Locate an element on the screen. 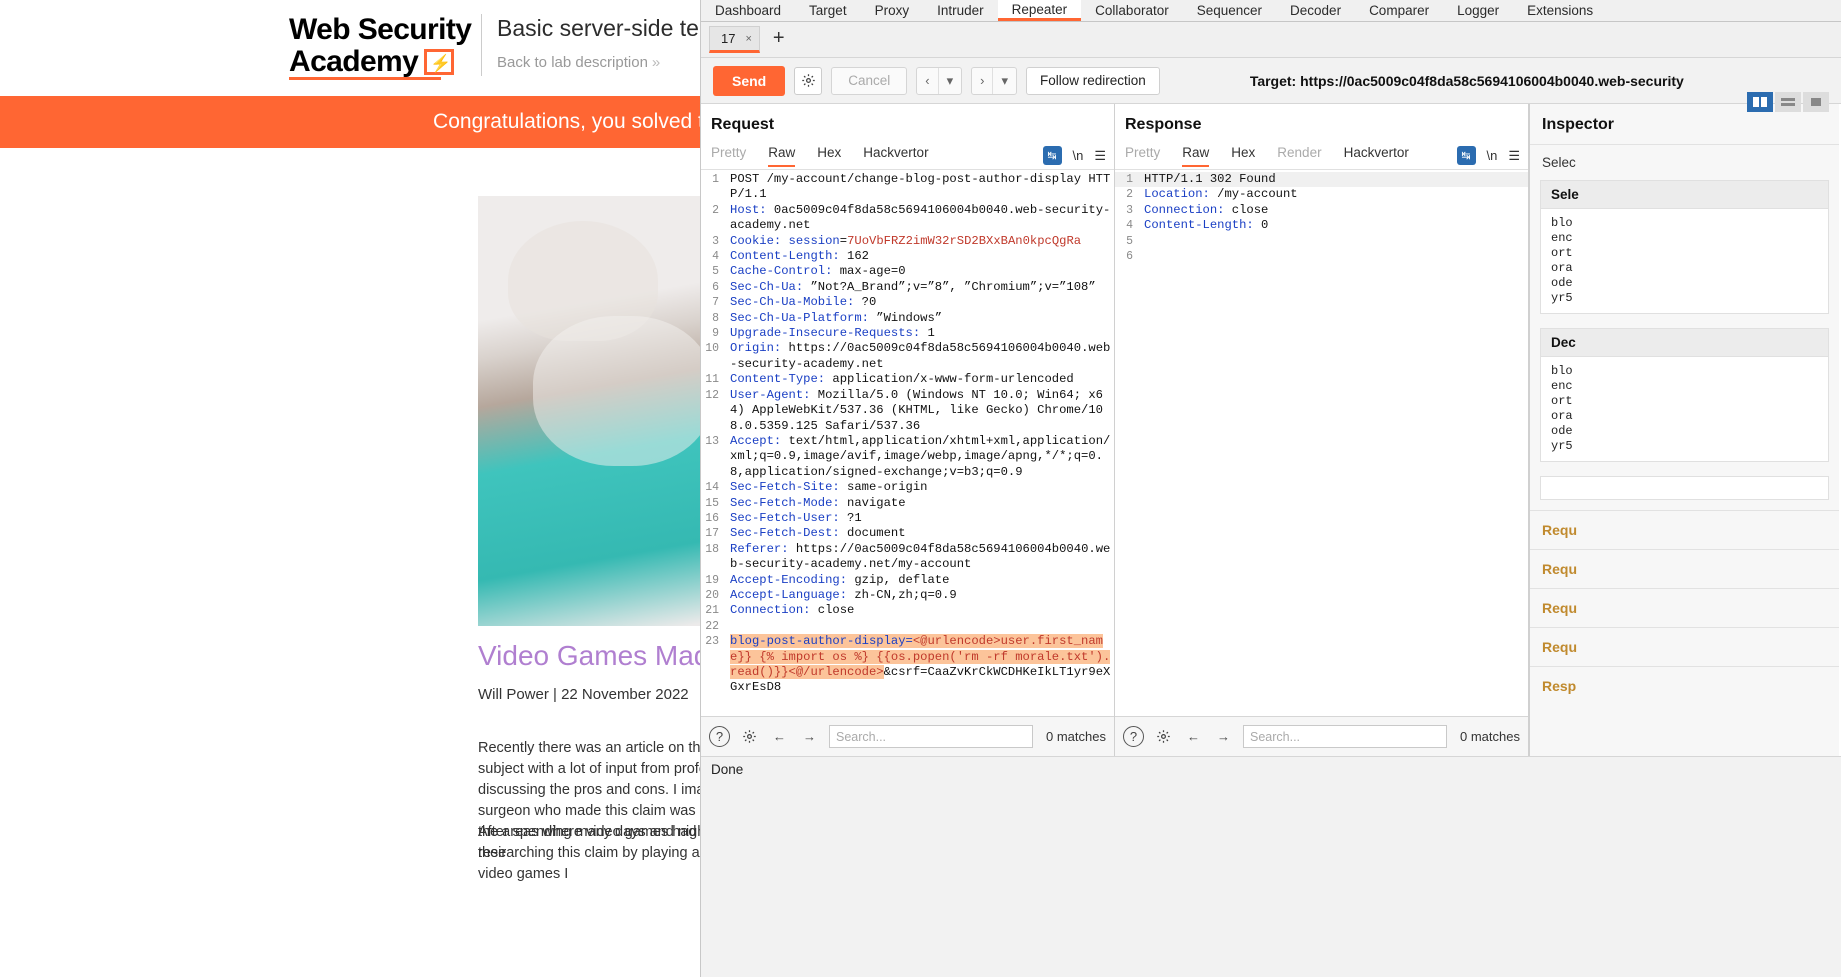  prev-request-button: ‹ is located at coordinates (927, 81).